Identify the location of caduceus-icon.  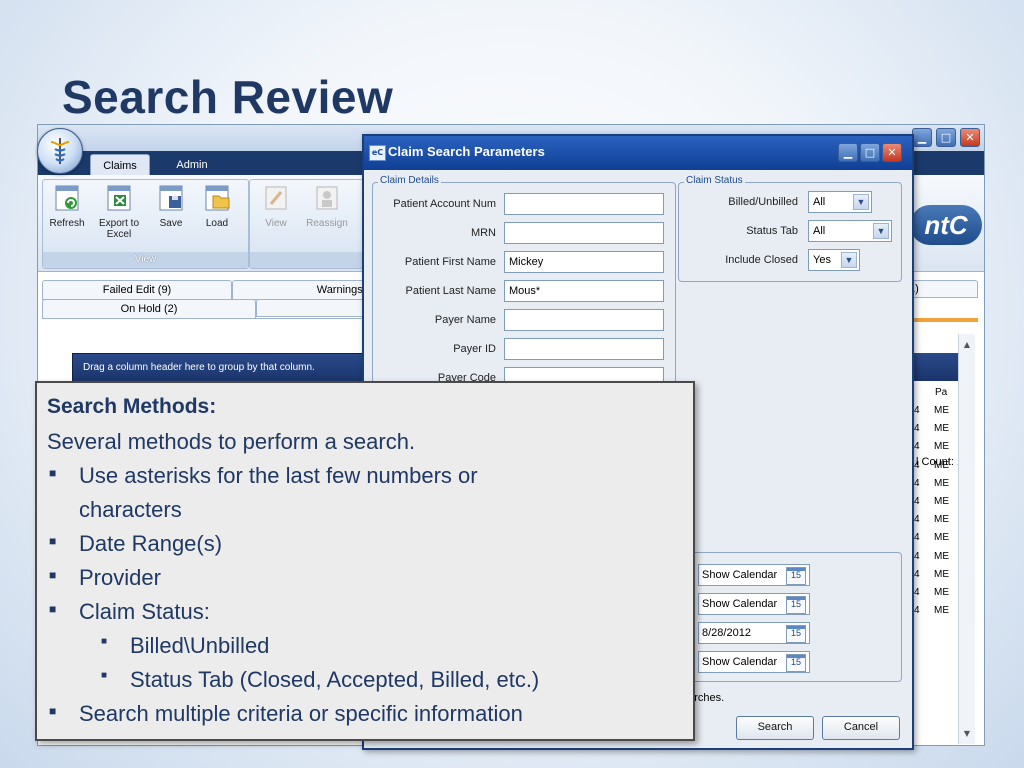
(60, 151).